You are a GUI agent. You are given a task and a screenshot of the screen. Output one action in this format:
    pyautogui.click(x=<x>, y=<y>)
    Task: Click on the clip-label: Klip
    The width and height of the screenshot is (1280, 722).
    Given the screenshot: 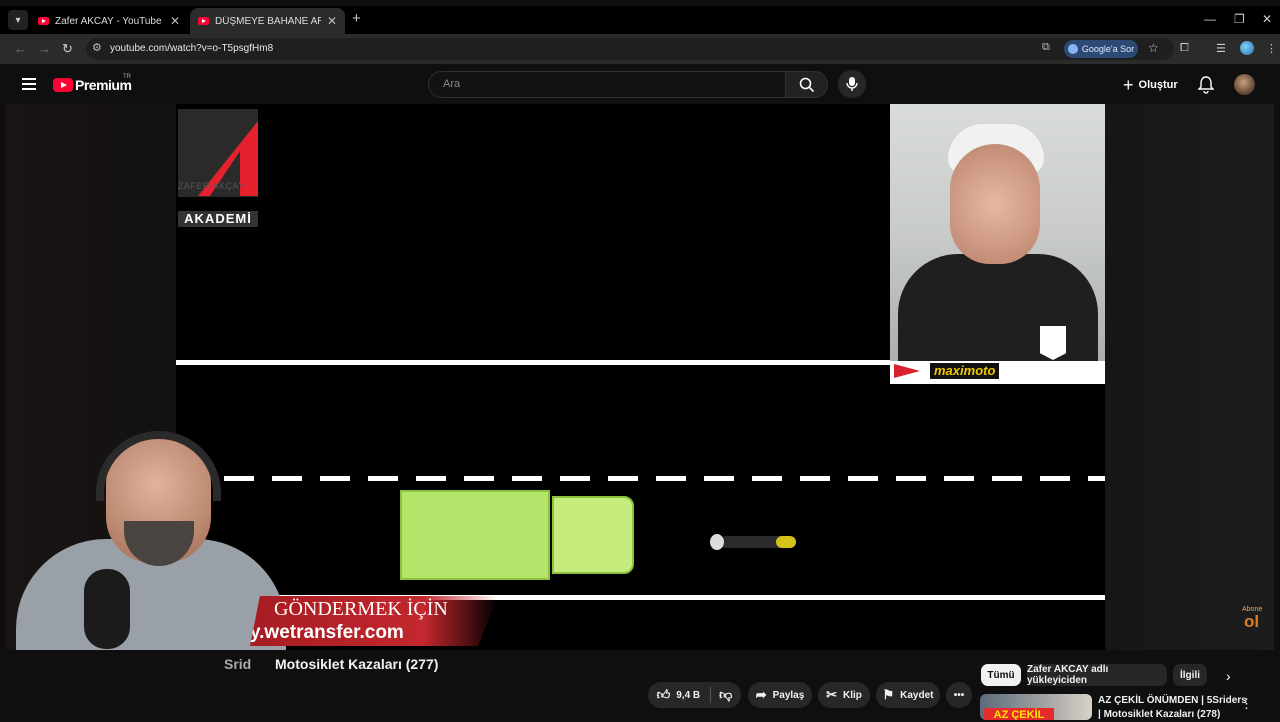 What is the action you would take?
    pyautogui.click(x=852, y=695)
    